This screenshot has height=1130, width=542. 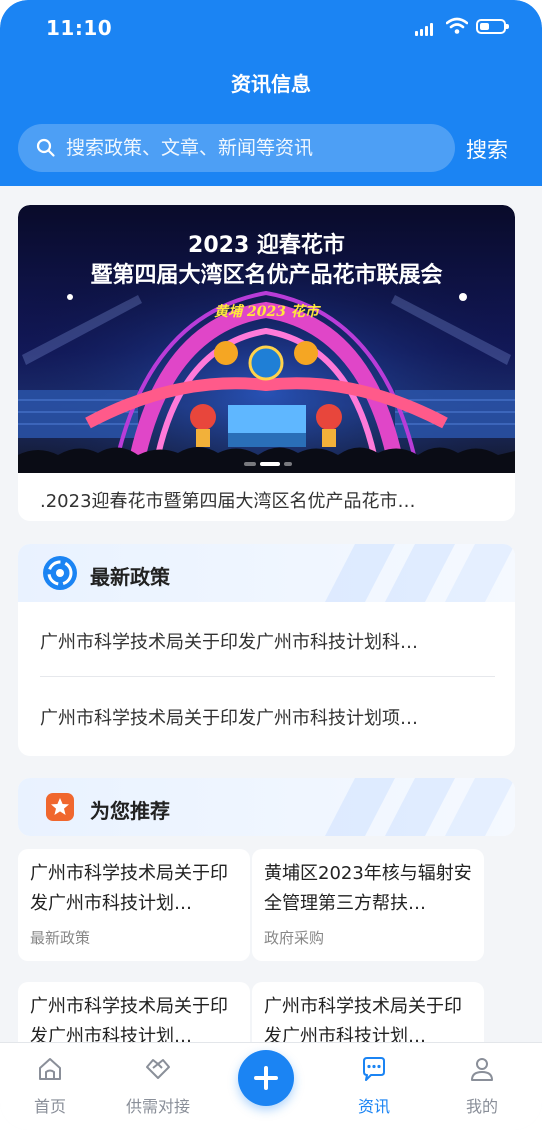 I want to click on recommend-section-header: 为您推荐, so click(x=266, y=807).